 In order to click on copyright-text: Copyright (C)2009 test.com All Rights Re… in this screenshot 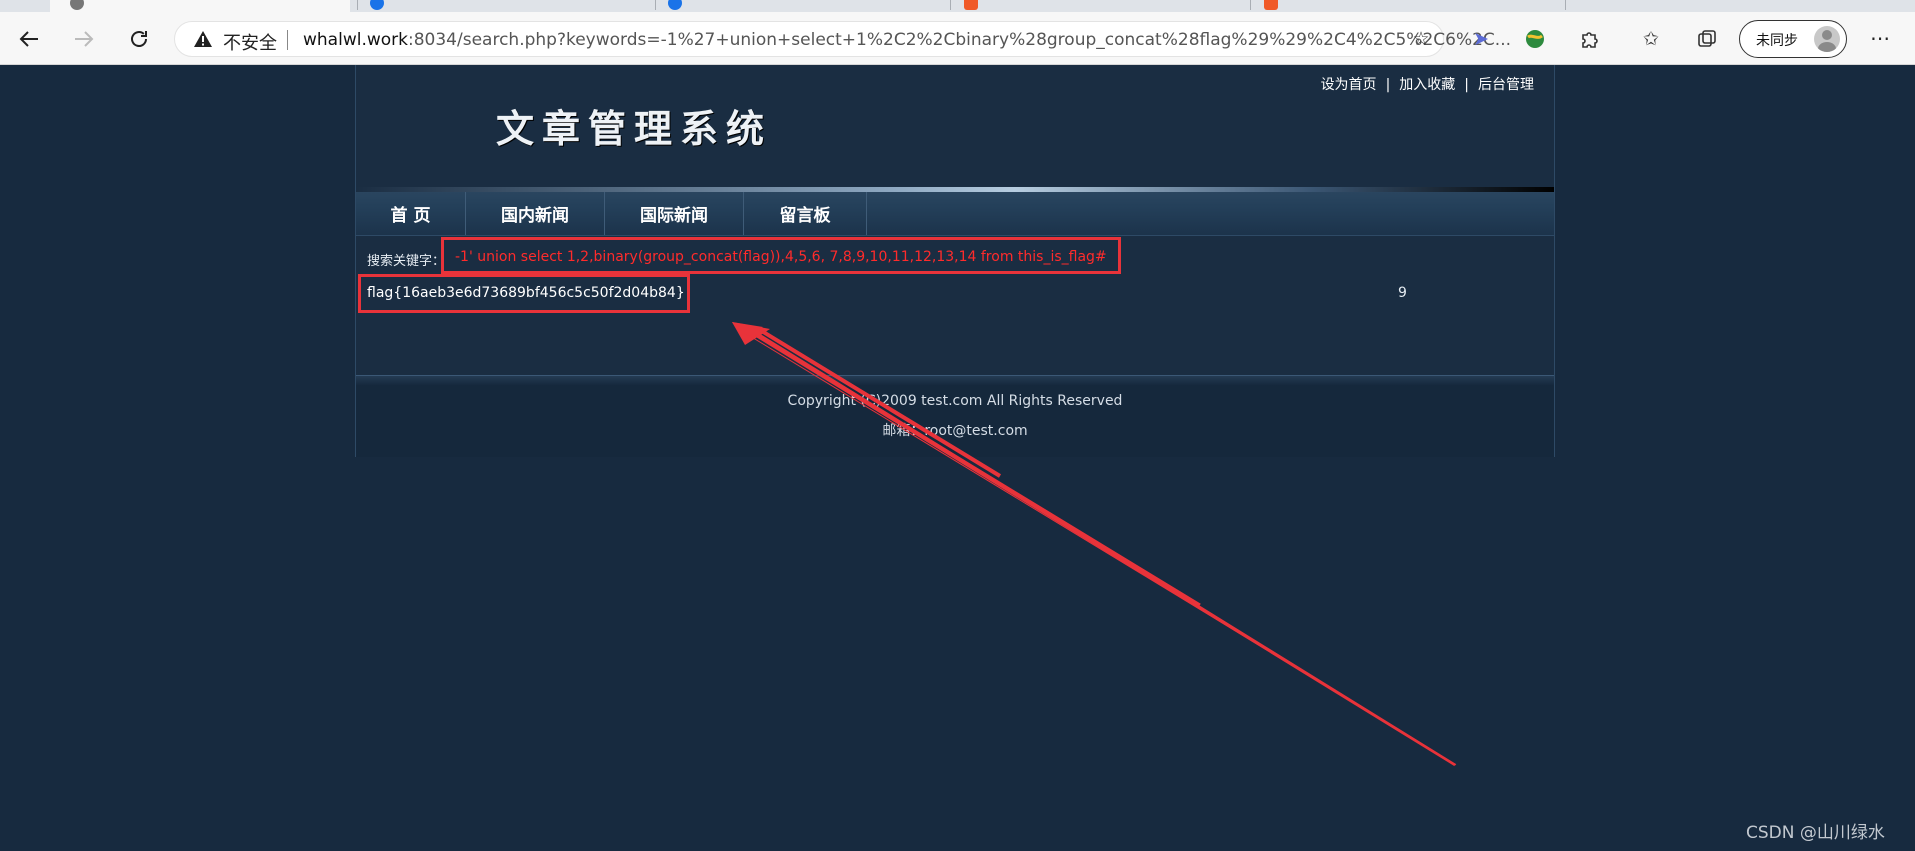, I will do `click(955, 401)`.